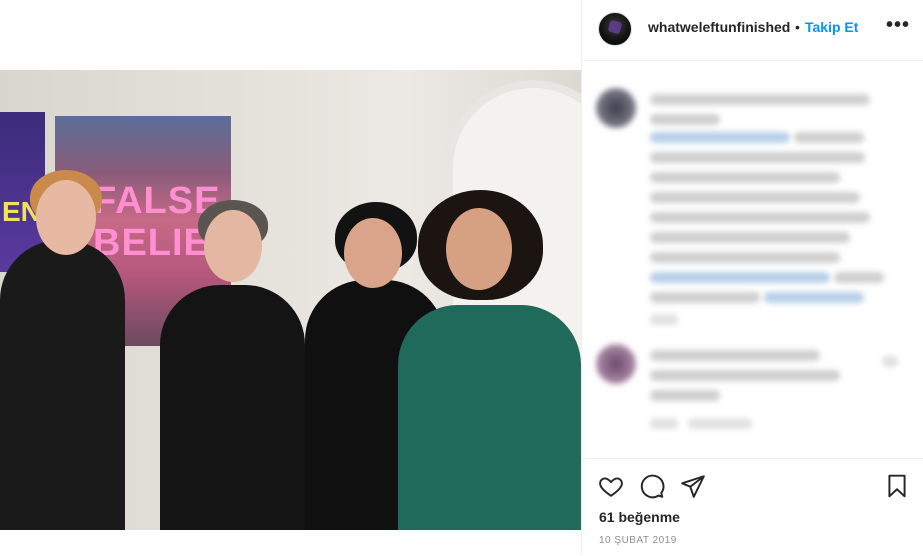  I want to click on heart-icon, so click(611, 488).